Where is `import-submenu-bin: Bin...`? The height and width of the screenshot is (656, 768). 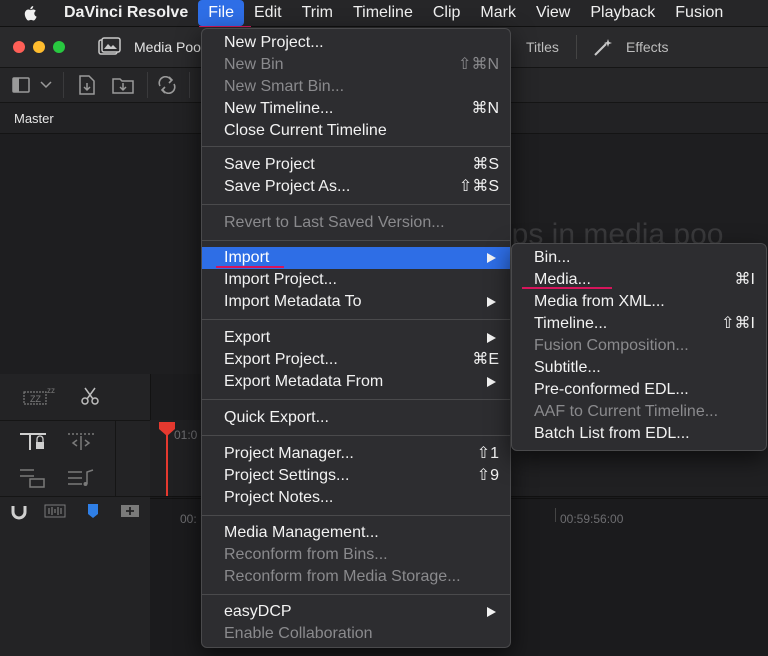 import-submenu-bin: Bin... is located at coordinates (639, 258).